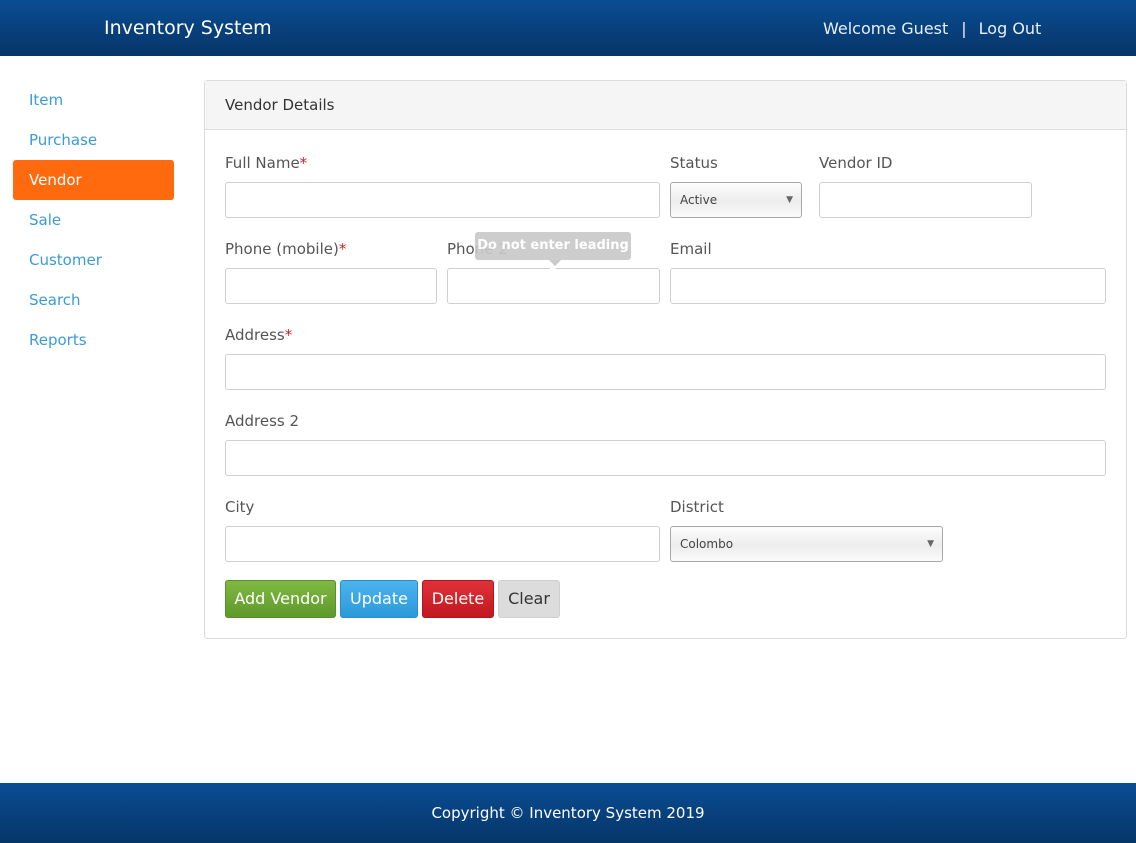 This screenshot has height=843, width=1136. Describe the element at coordinates (886, 28) in the screenshot. I see `welcome-text: Welcome Guest` at that location.